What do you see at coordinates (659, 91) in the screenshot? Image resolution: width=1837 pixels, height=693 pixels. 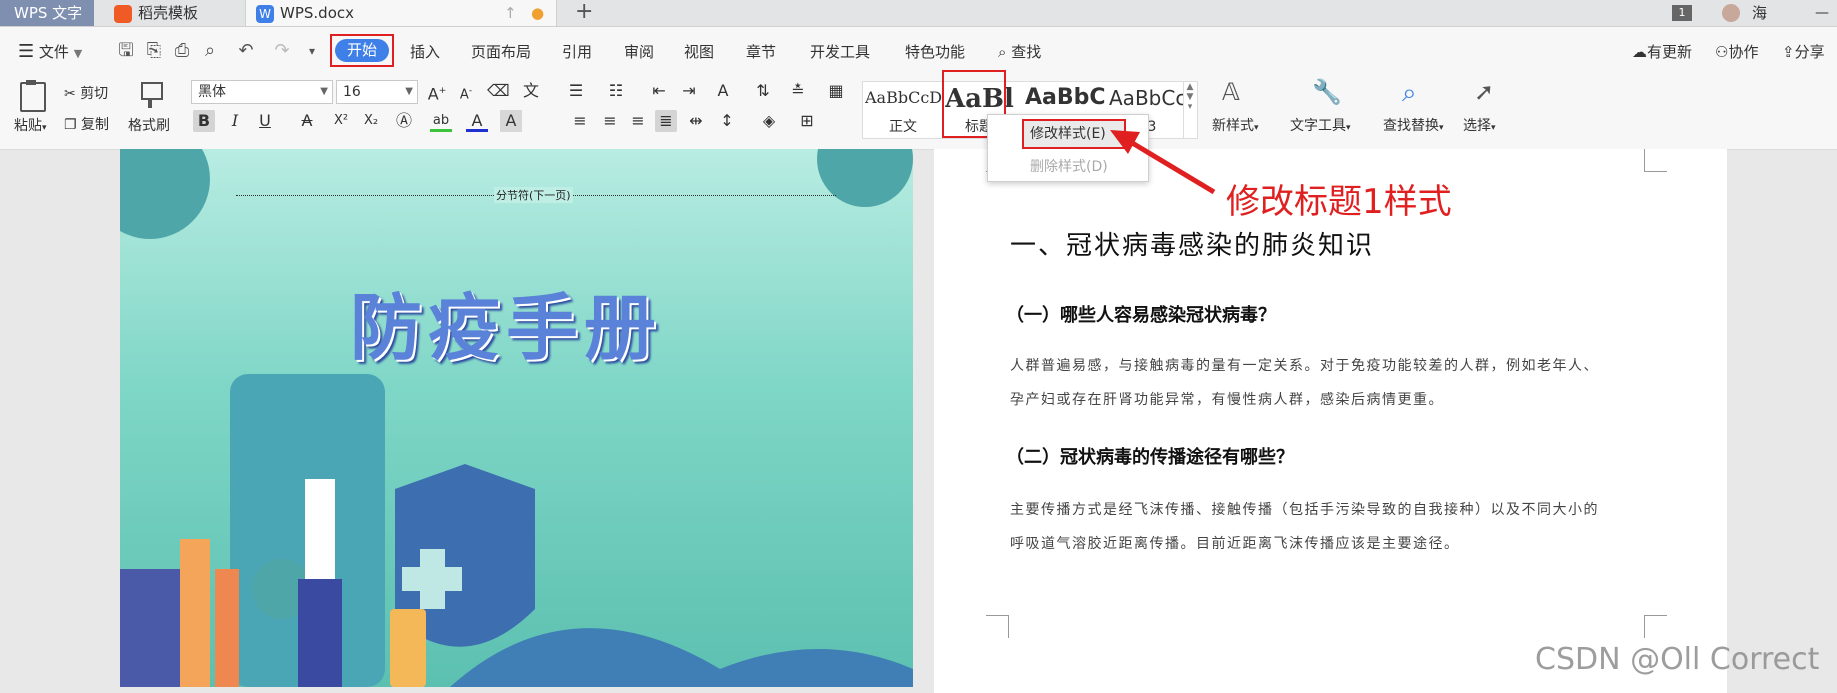 I see `decrease-indent-icon: ⇤` at bounding box center [659, 91].